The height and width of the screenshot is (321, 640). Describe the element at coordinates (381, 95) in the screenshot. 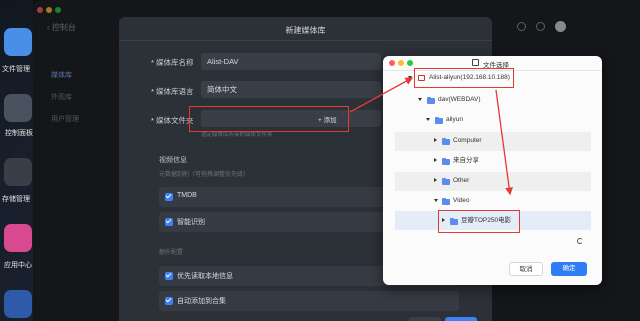

I see `arrow-add-to-root` at that location.